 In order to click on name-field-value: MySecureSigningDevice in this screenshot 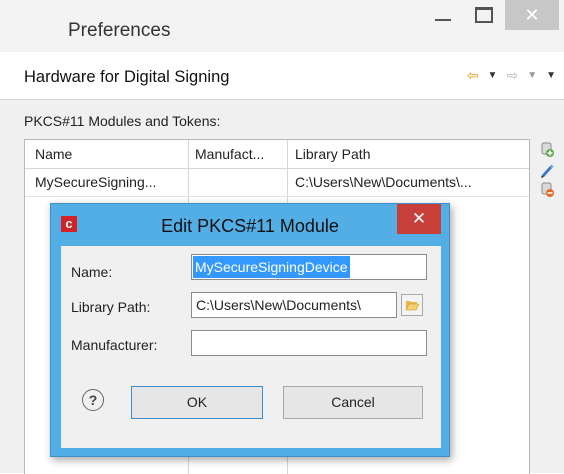, I will do `click(271, 267)`.